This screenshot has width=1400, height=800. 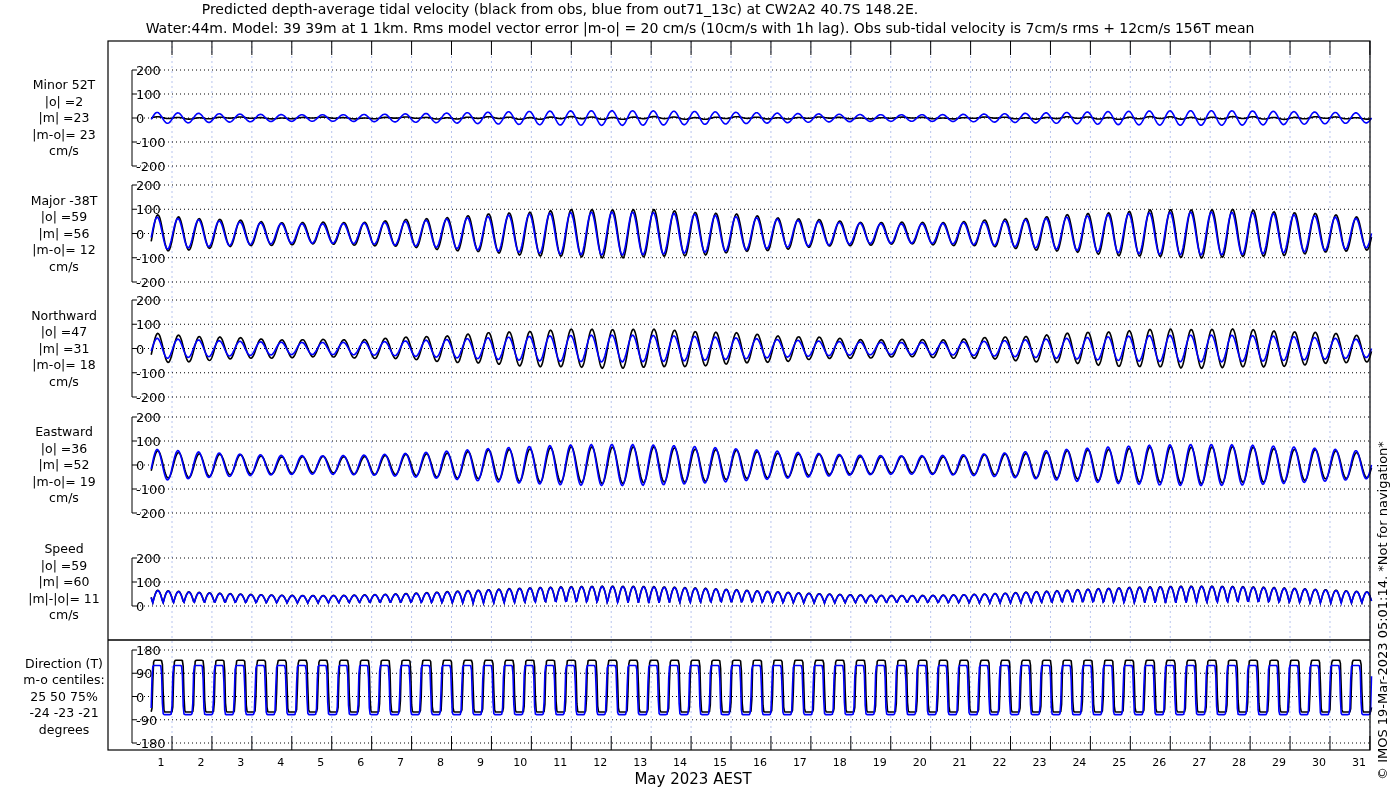 I want to click on plot-title: Predicted depth-average tidal velocity (black from obs, blue from out71_13c) at CW2A2 40.7S 148.2E., so click(x=560, y=9).